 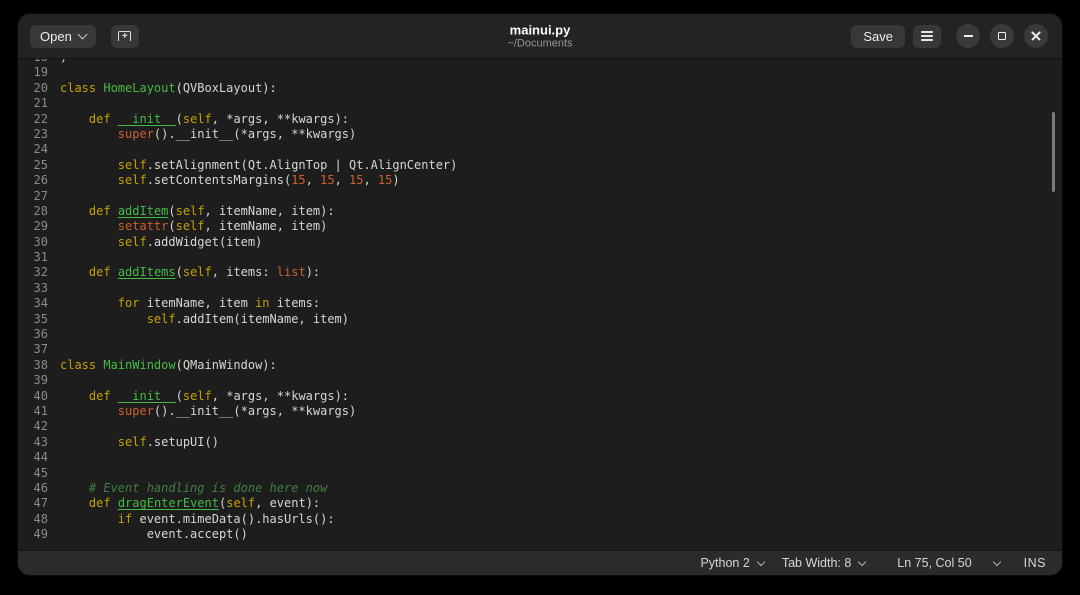 What do you see at coordinates (1035, 563) in the screenshot?
I see `insert-mode-indicator: INS` at bounding box center [1035, 563].